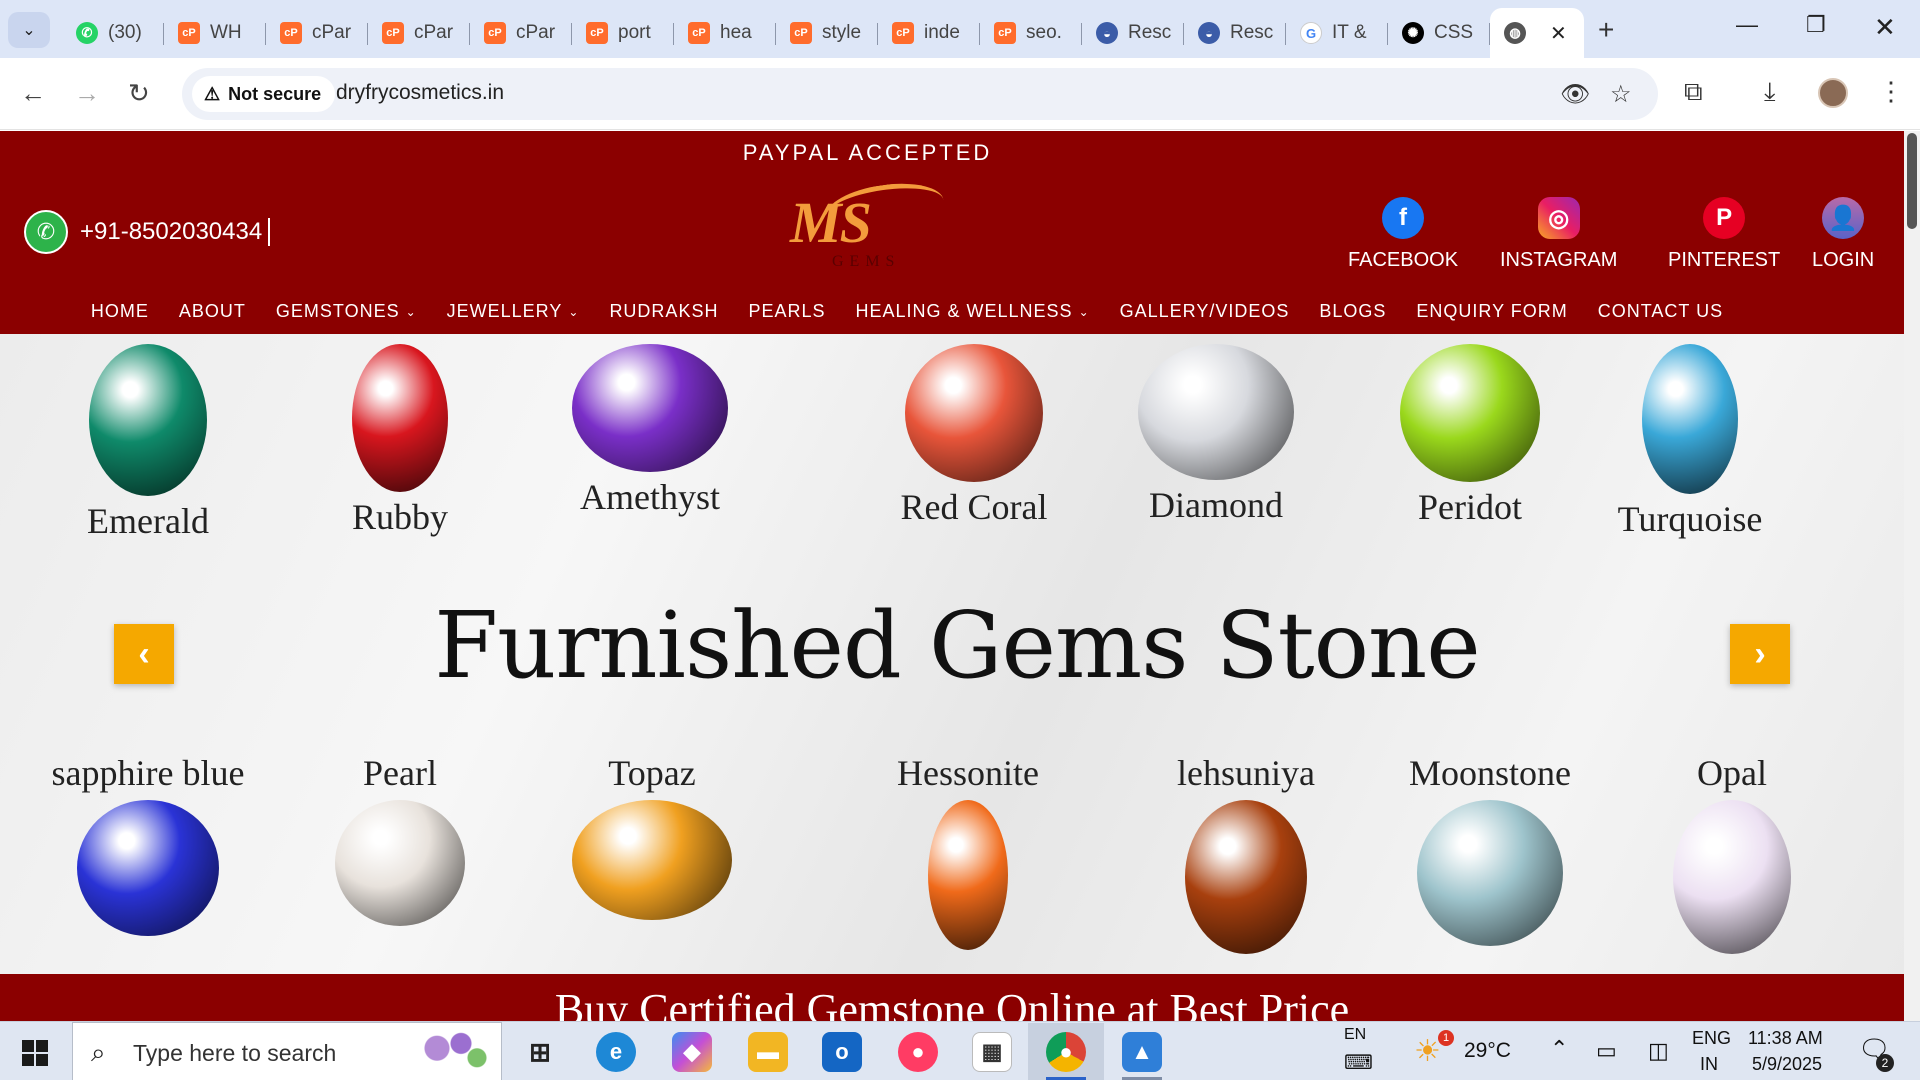 The image size is (1920, 1080). I want to click on tab-10: ◒ Resc, so click(1133, 33).